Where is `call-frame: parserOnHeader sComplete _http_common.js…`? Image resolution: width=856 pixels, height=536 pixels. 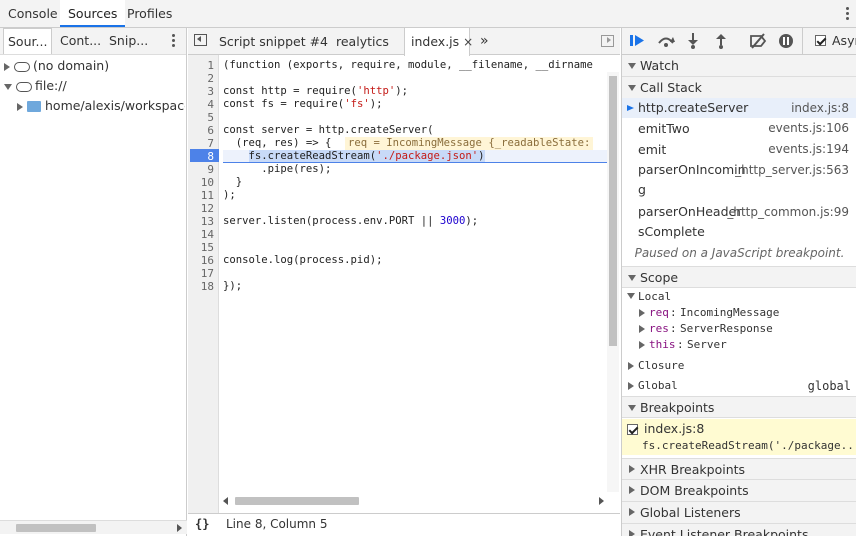
call-frame: parserOnHeader sComplete _http_common.js… is located at coordinates (739, 220).